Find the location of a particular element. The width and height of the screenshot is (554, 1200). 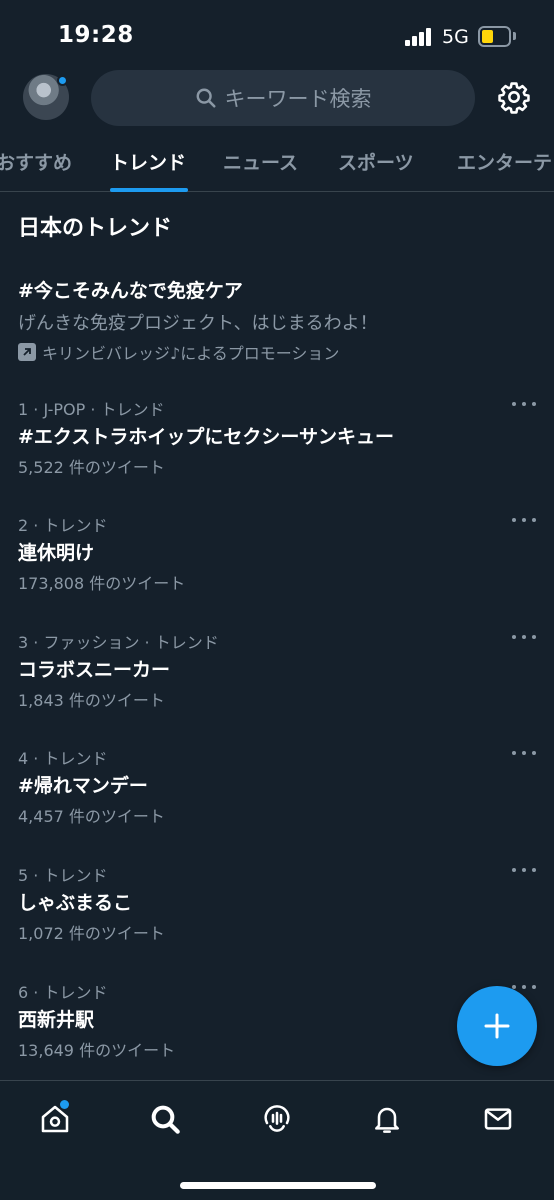

gear-icon is located at coordinates (514, 98).